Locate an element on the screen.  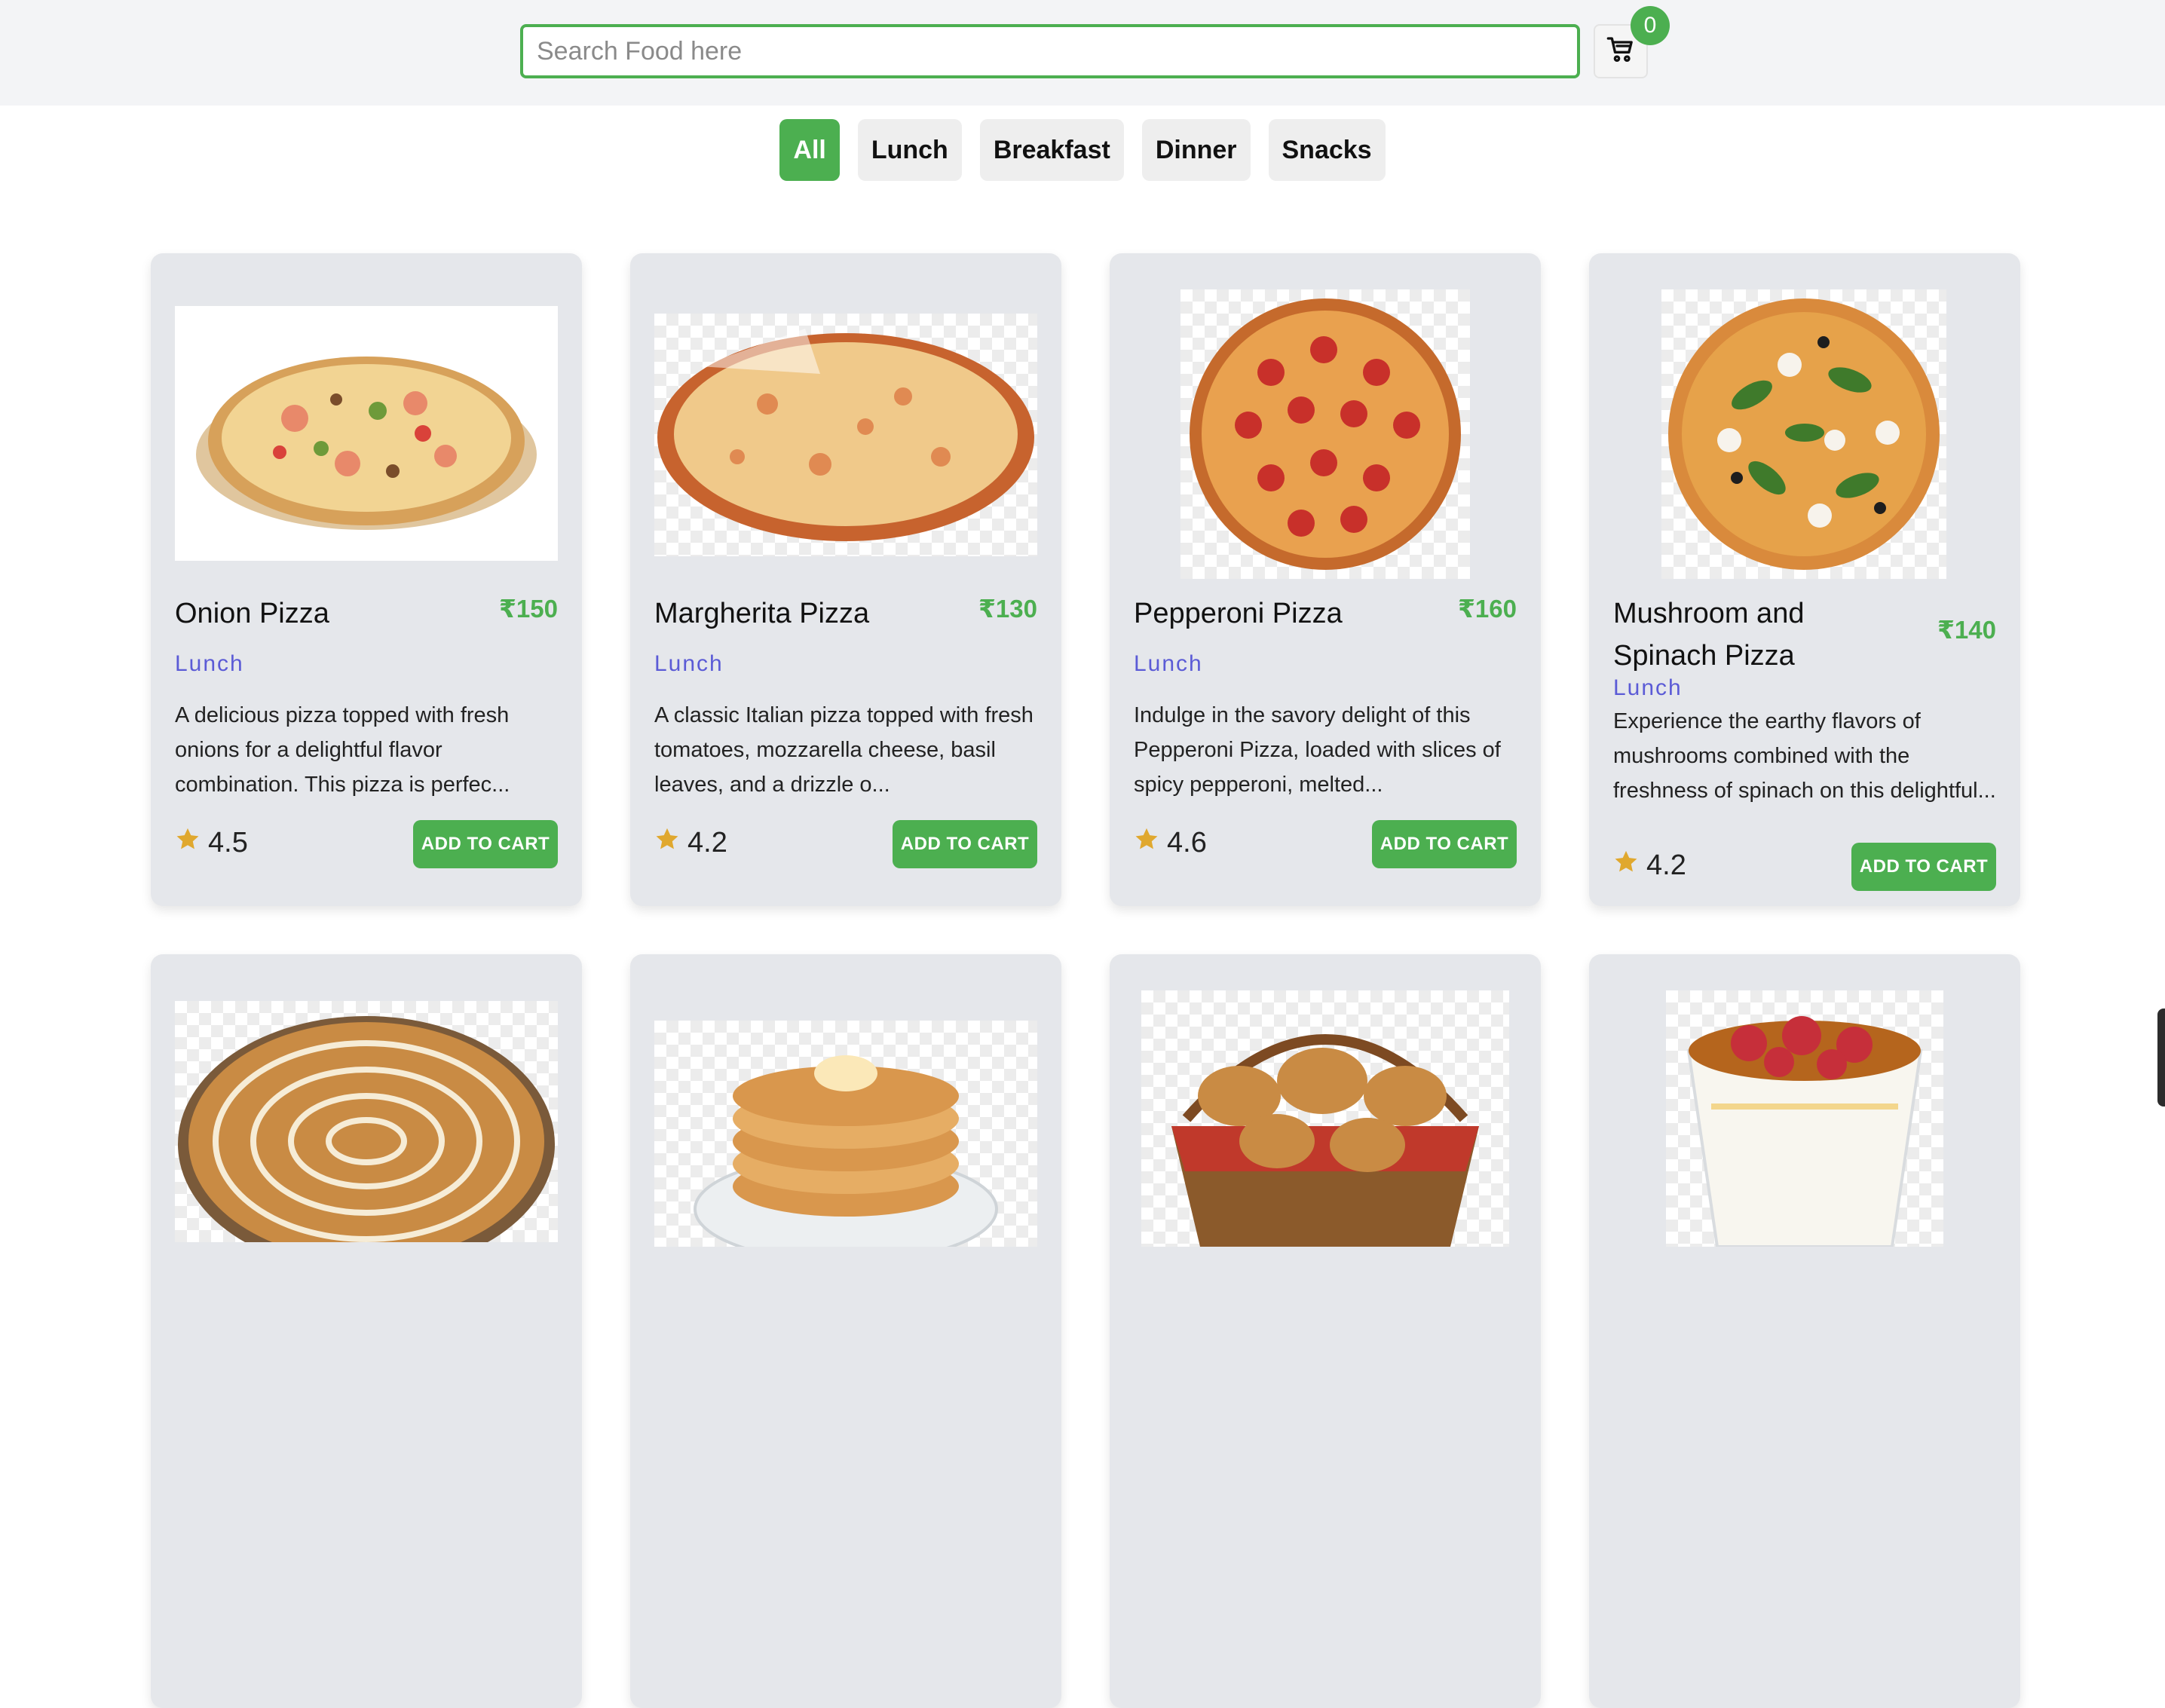
filter-all: All is located at coordinates (809, 150).